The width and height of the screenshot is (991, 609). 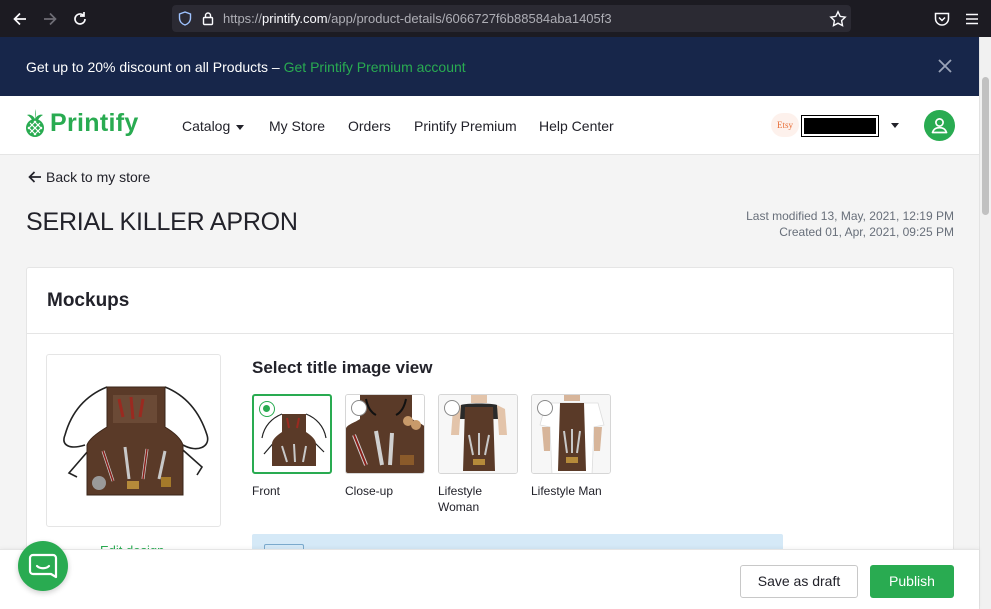 I want to click on printify-logo: Printify, so click(x=81, y=123).